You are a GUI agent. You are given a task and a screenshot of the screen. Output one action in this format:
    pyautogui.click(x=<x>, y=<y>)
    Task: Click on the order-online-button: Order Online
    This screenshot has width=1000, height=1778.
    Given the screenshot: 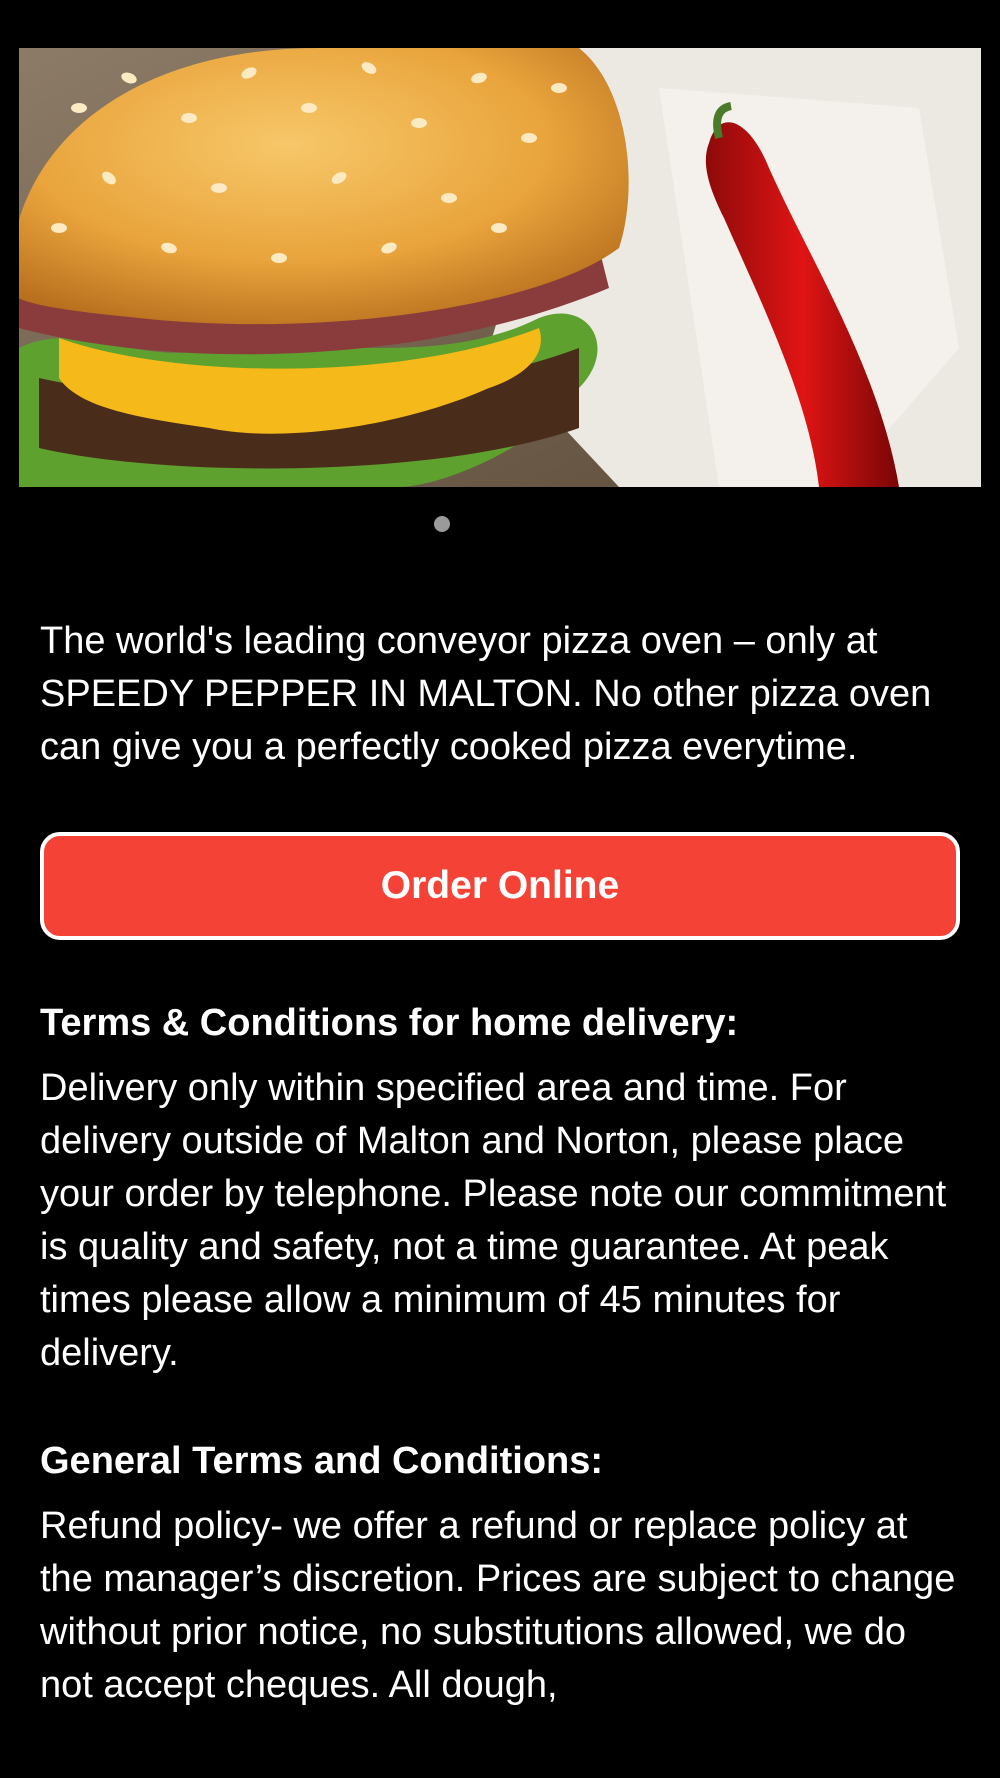 What is the action you would take?
    pyautogui.click(x=500, y=886)
    